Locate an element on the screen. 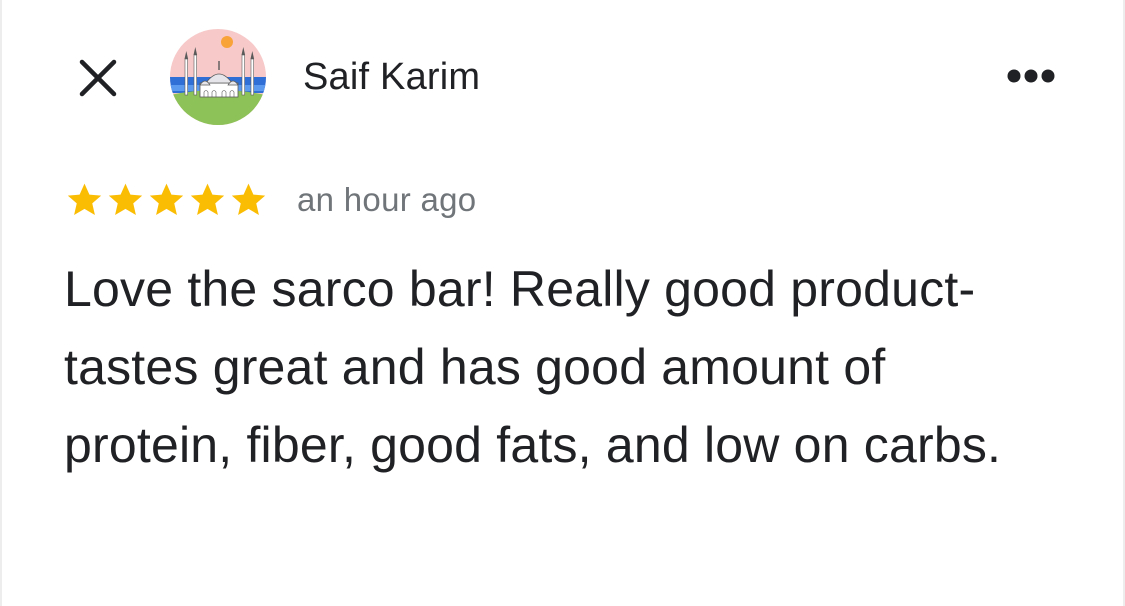 Image resolution: width=1125 pixels, height=606 pixels. more-horizontal-icon is located at coordinates (1031, 76).